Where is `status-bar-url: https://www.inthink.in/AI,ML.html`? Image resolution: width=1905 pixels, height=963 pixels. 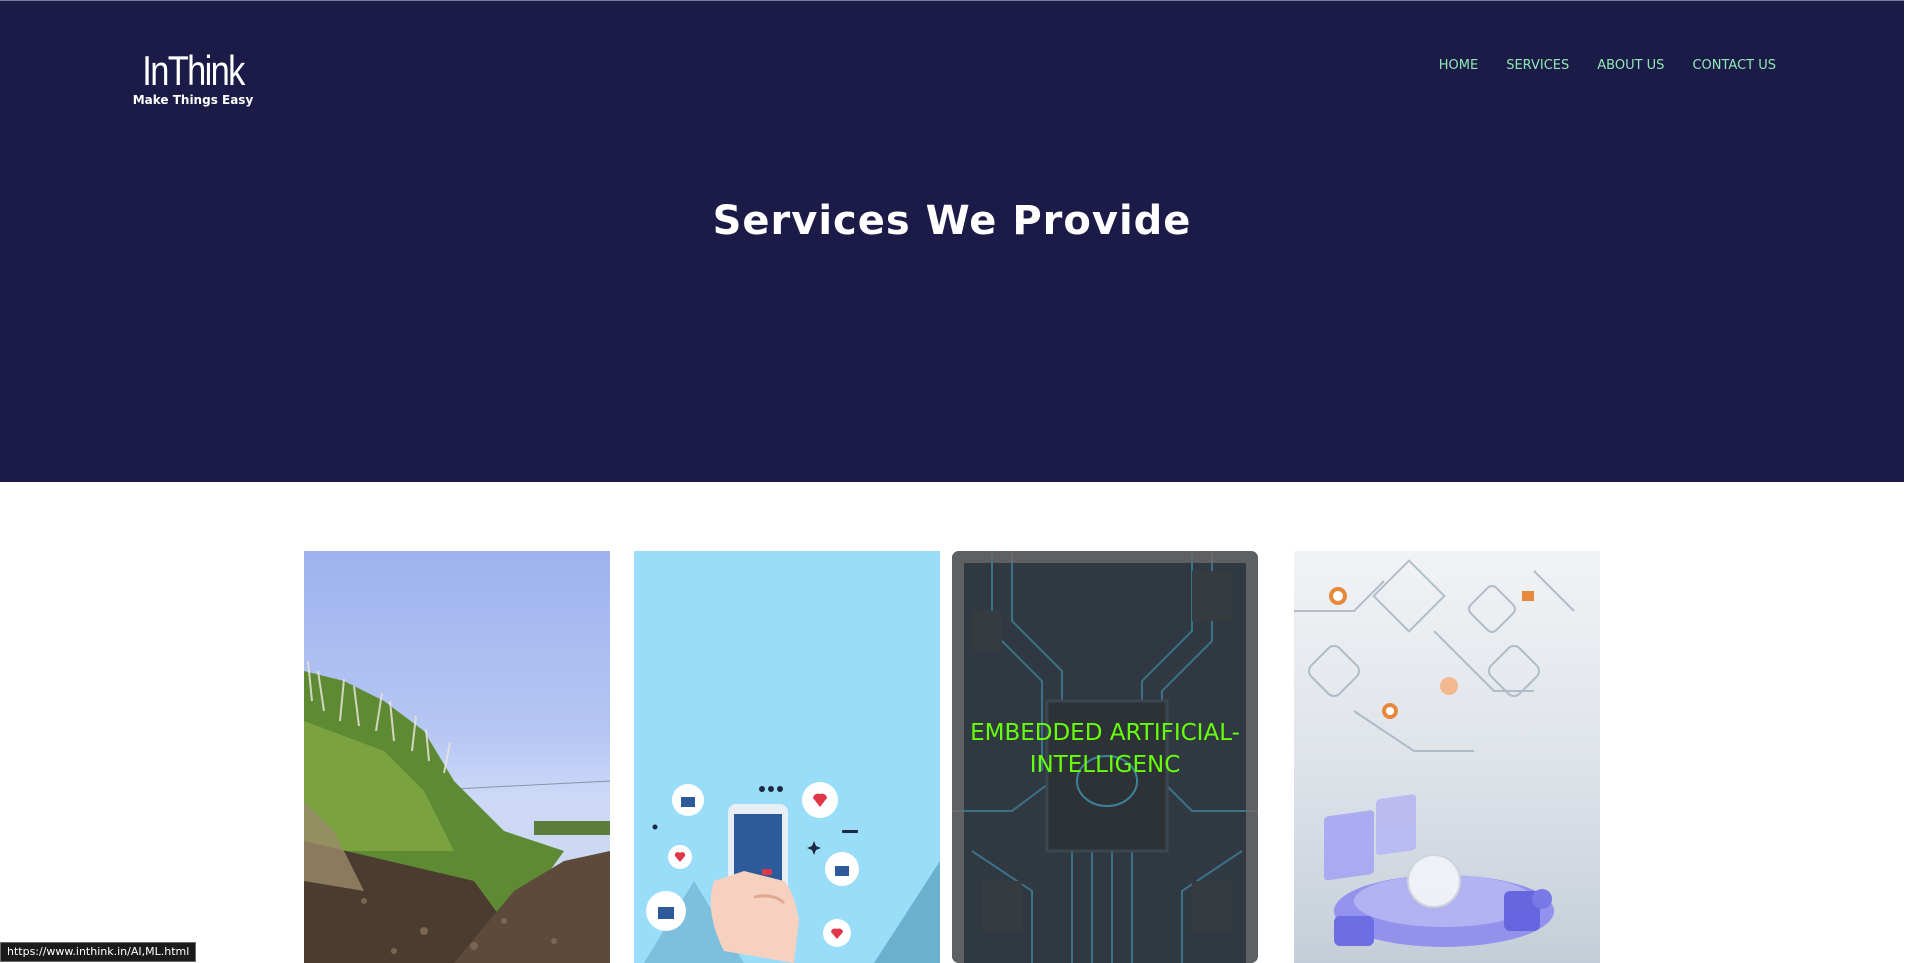
status-bar-url: https://www.inthink.in/AI,ML.html is located at coordinates (98, 952).